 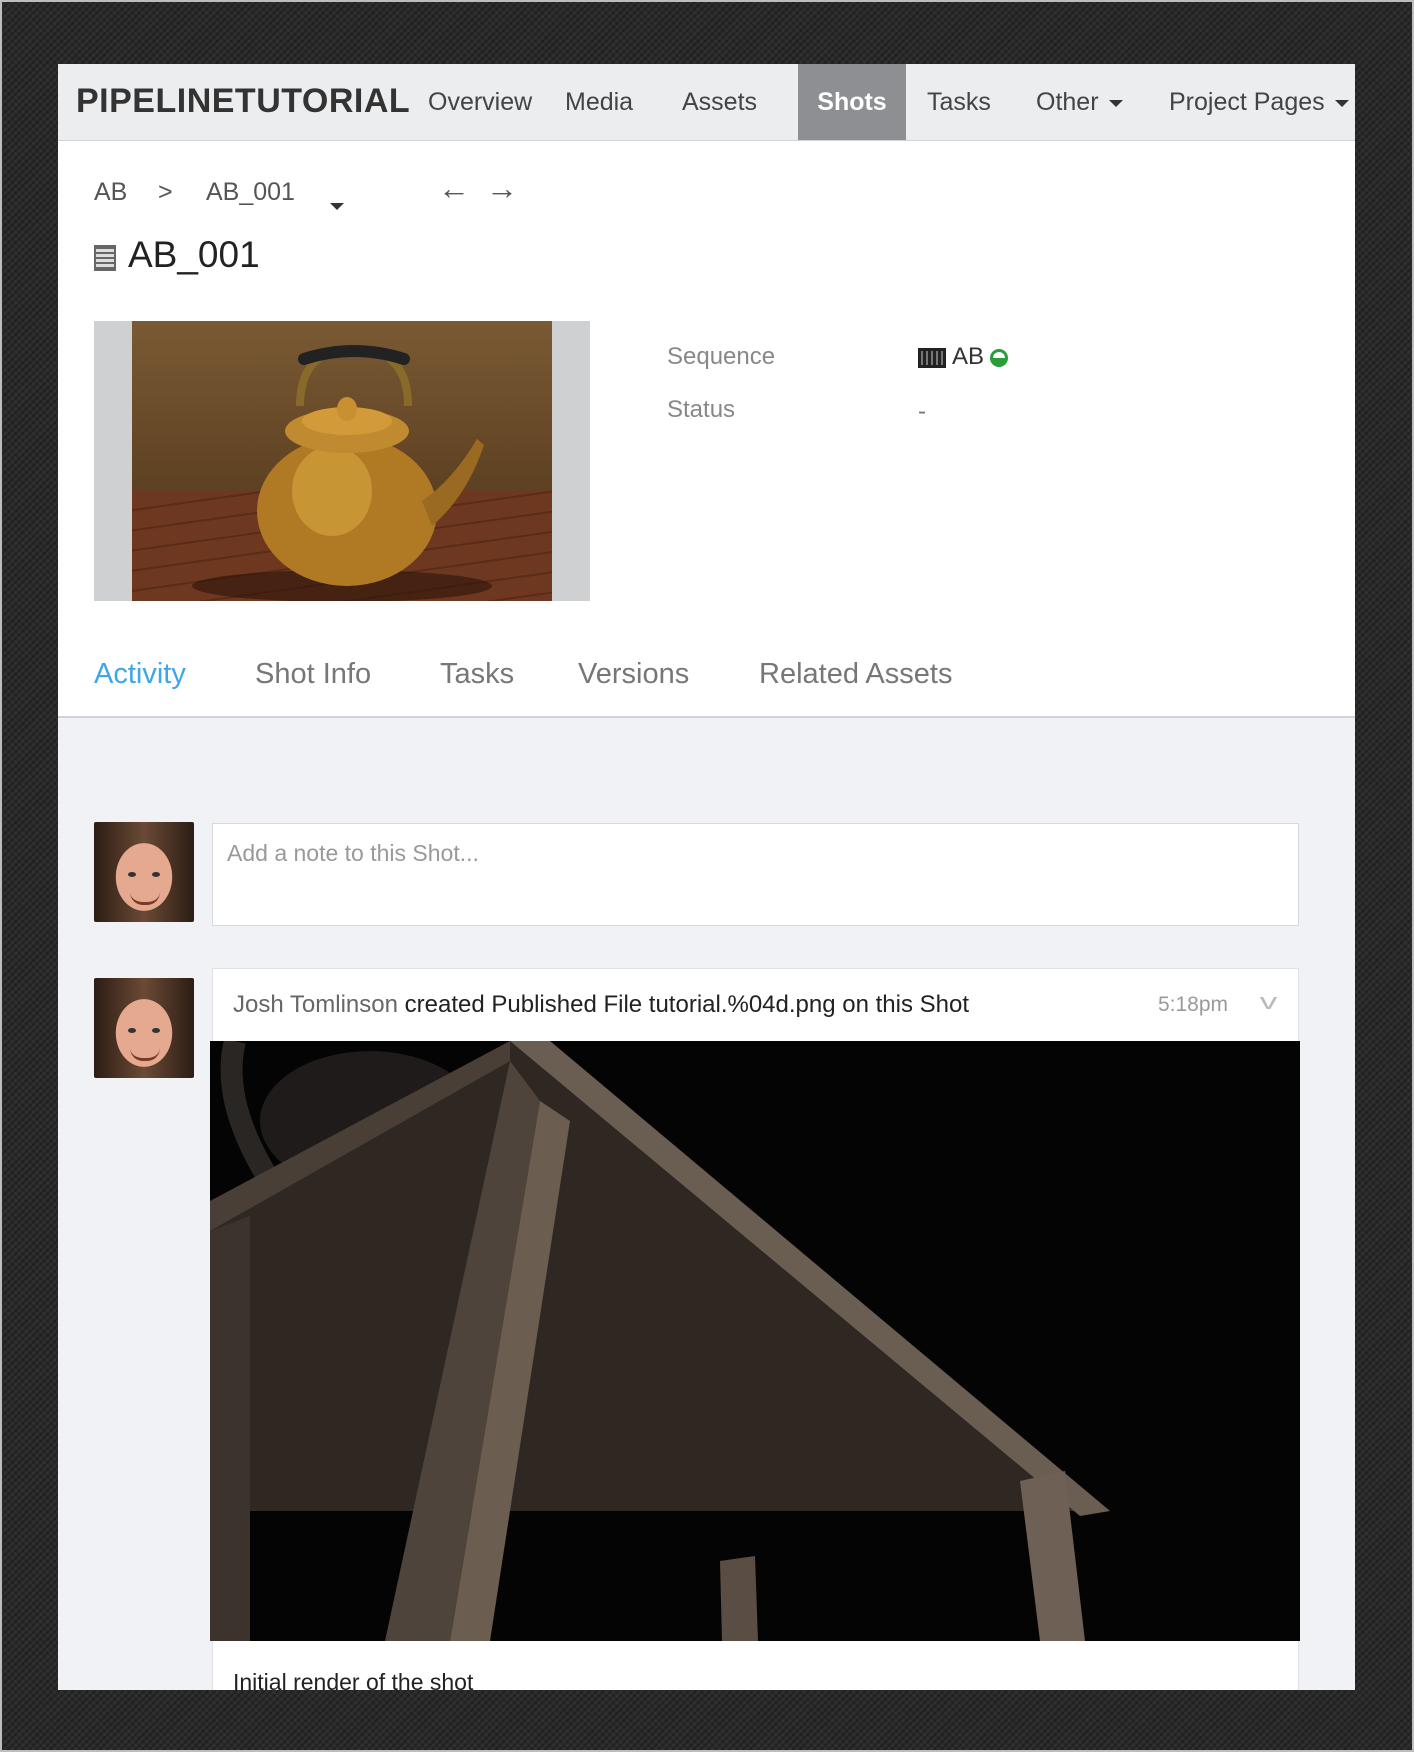 What do you see at coordinates (968, 356) in the screenshot?
I see `sequence-link: AB` at bounding box center [968, 356].